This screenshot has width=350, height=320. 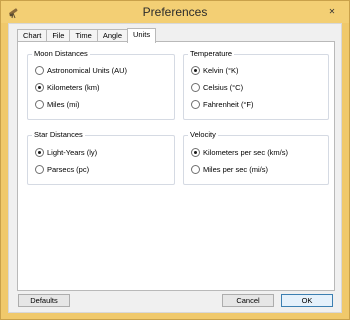 I want to click on defaults-button: Defaults, so click(x=44, y=300).